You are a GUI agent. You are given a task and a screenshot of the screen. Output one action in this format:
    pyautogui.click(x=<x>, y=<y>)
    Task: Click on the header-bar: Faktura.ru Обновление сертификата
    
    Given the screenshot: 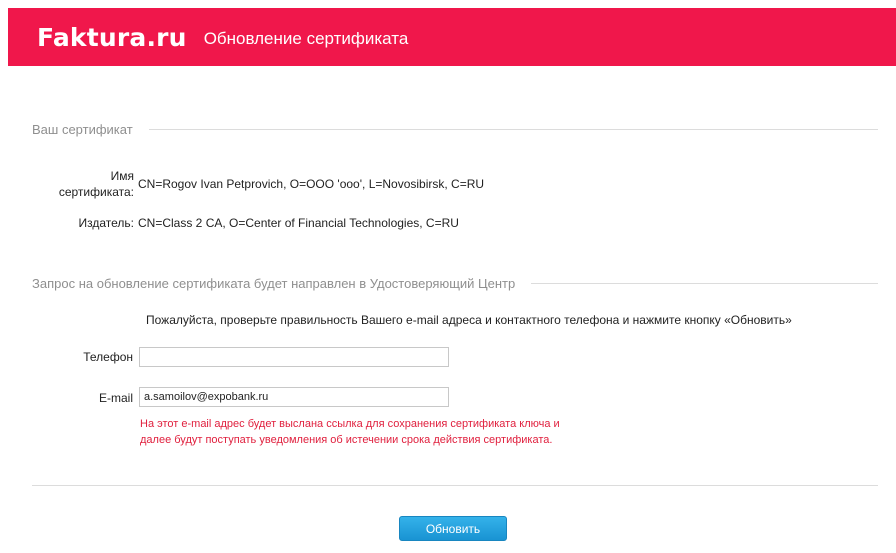 What is the action you would take?
    pyautogui.click(x=452, y=37)
    